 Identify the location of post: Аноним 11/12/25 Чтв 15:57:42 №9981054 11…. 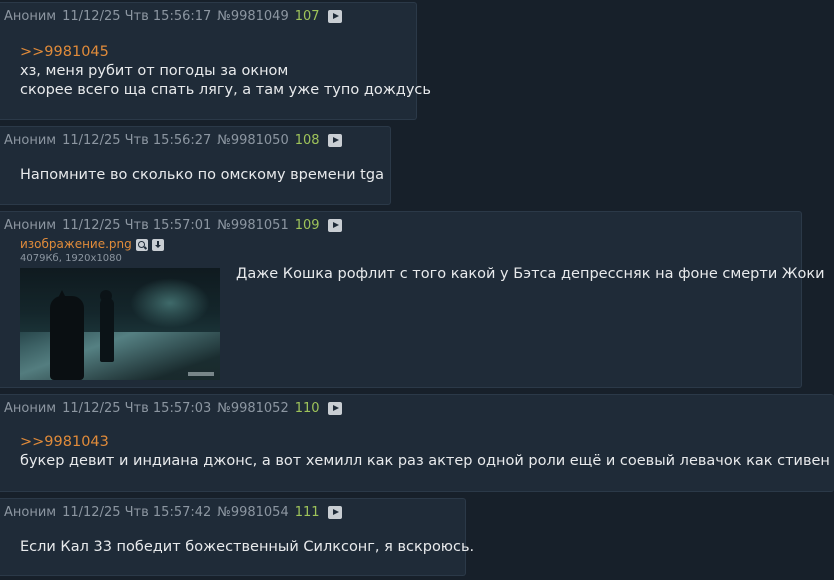
(237, 537).